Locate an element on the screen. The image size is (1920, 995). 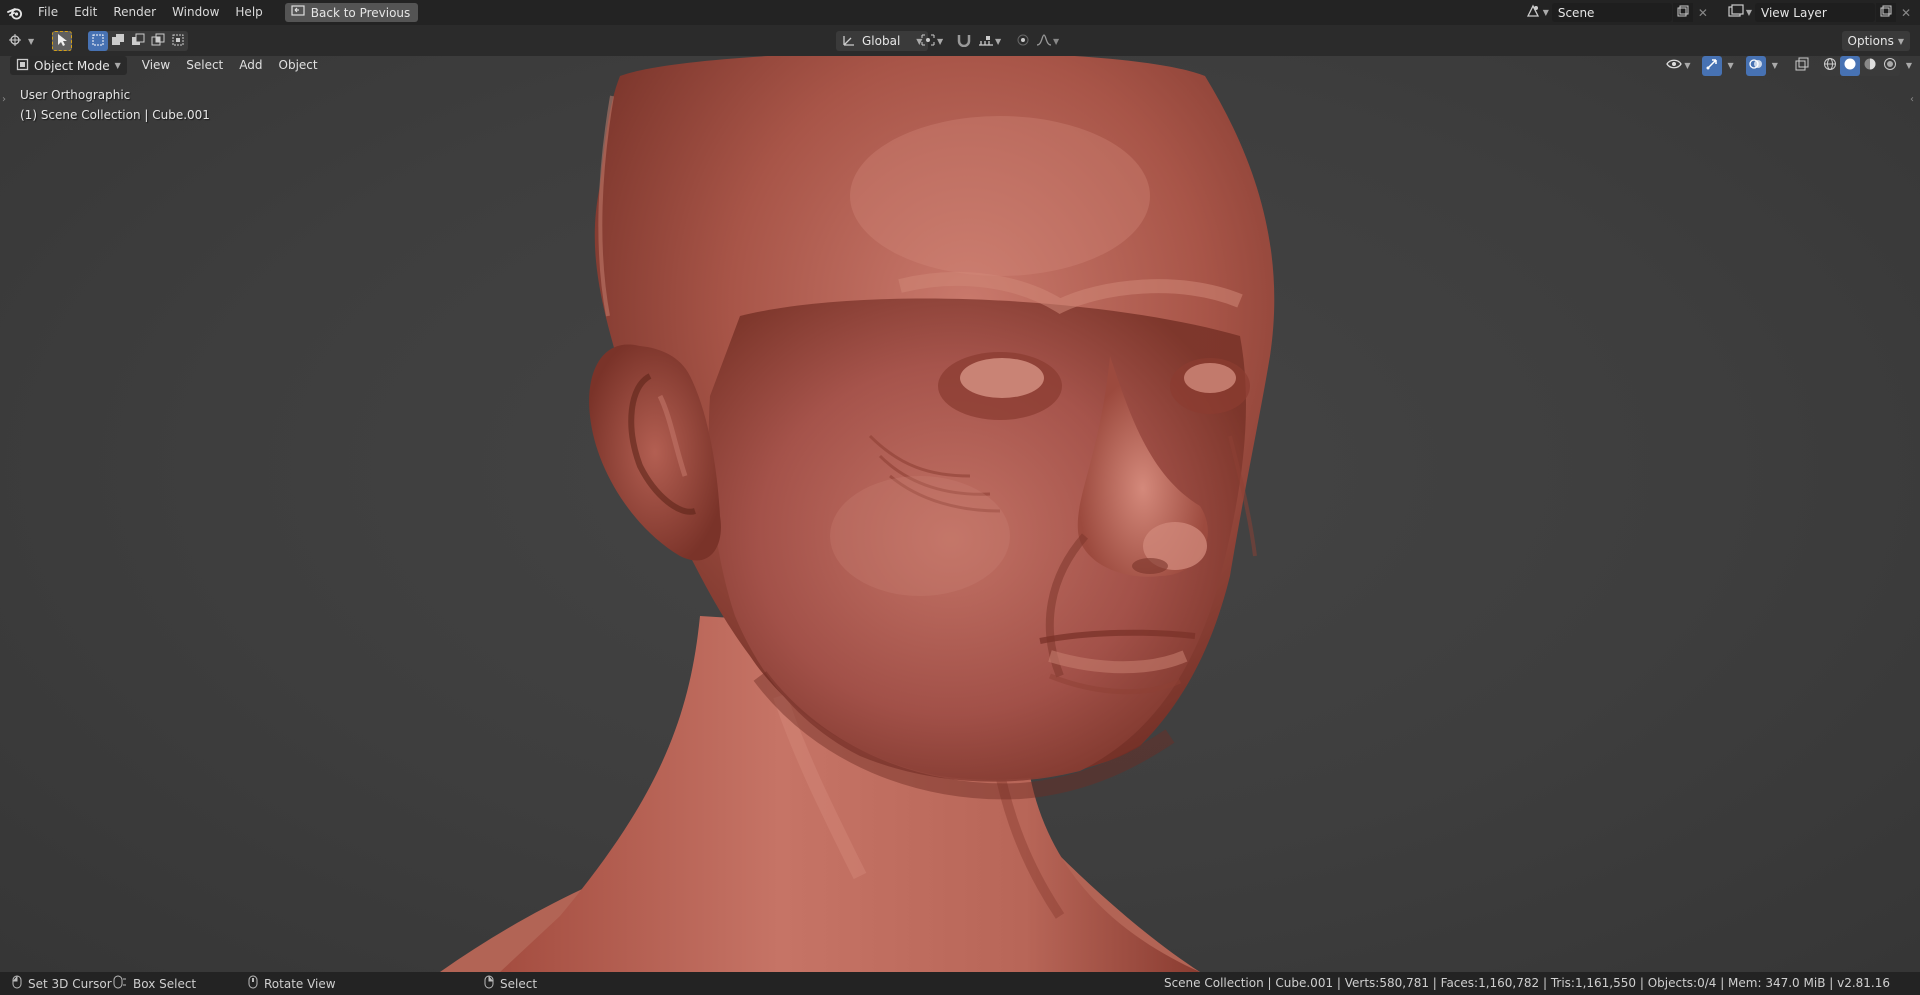
viewport-menu-select: Select is located at coordinates (204, 65).